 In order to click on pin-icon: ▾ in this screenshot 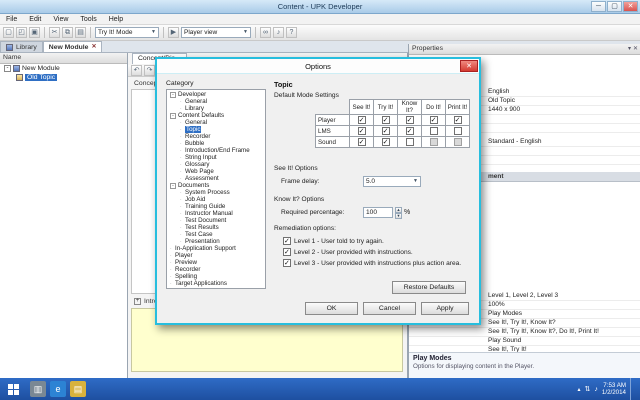, I will do `click(629, 49)`.